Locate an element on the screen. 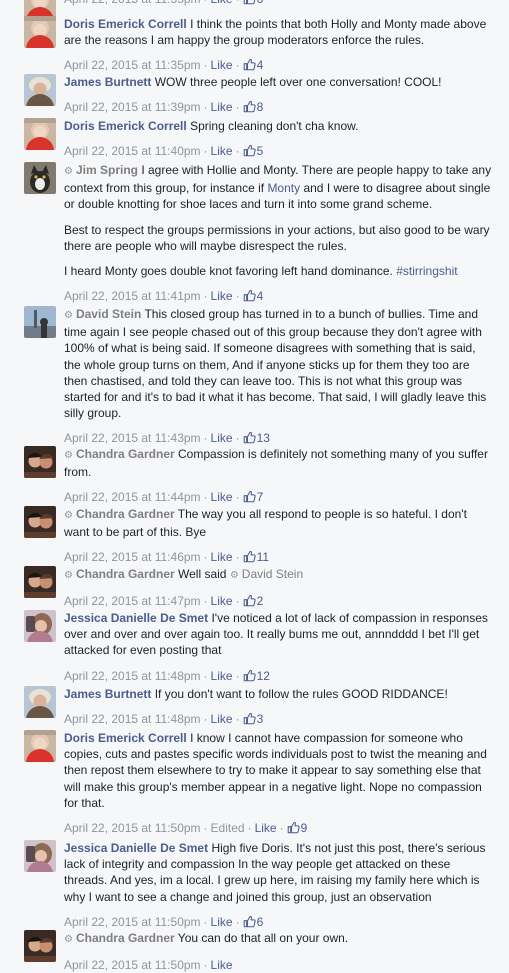 This screenshot has height=973, width=509. timestamp: April 22, 2015 at 11:43pm is located at coordinates (132, 438).